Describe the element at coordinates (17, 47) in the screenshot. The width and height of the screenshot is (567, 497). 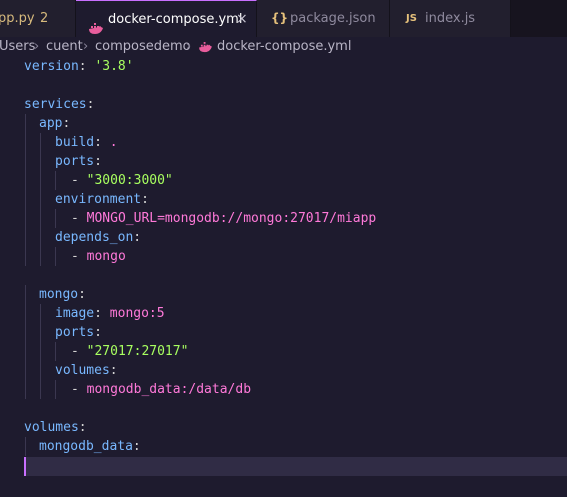
I see `breadcrumb-item: Users` at that location.